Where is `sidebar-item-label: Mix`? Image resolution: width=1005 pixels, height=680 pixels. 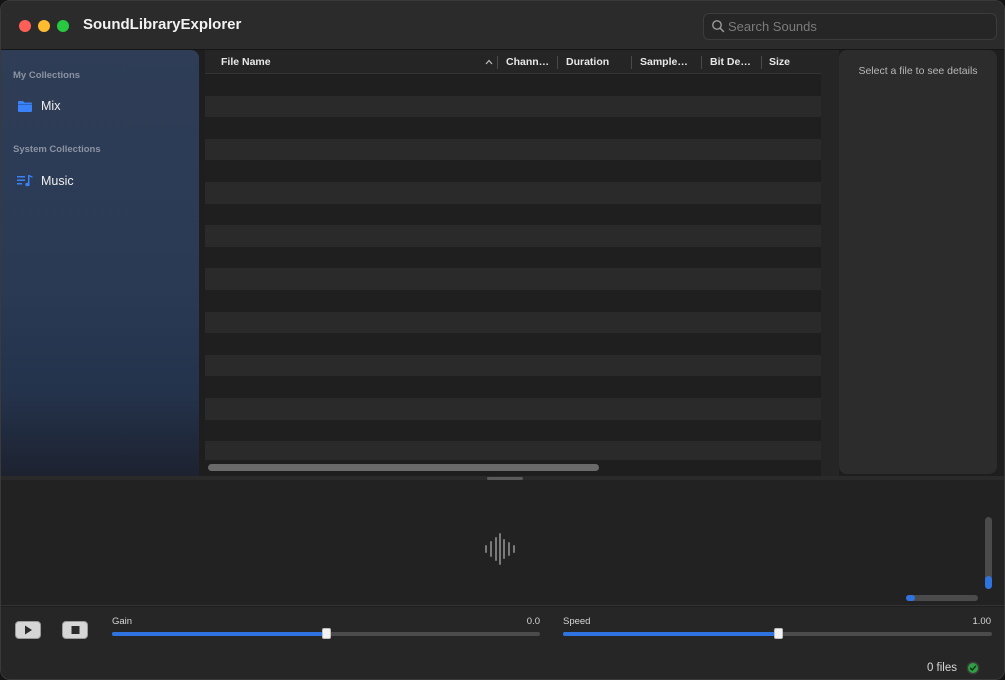
sidebar-item-label: Mix is located at coordinates (51, 106).